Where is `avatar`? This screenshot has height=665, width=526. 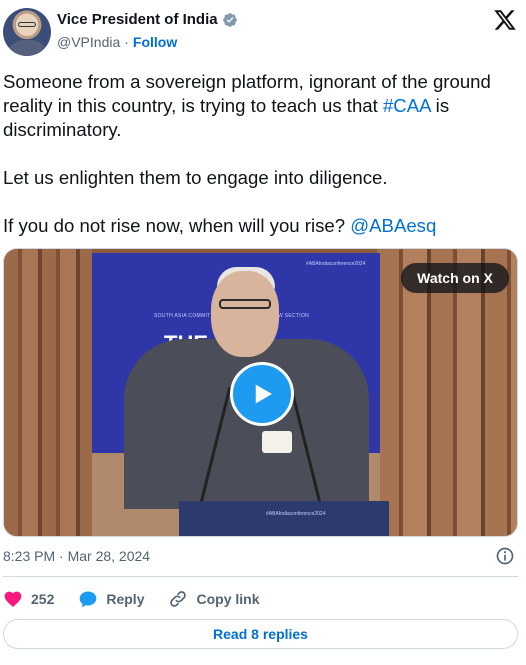 avatar is located at coordinates (27, 32).